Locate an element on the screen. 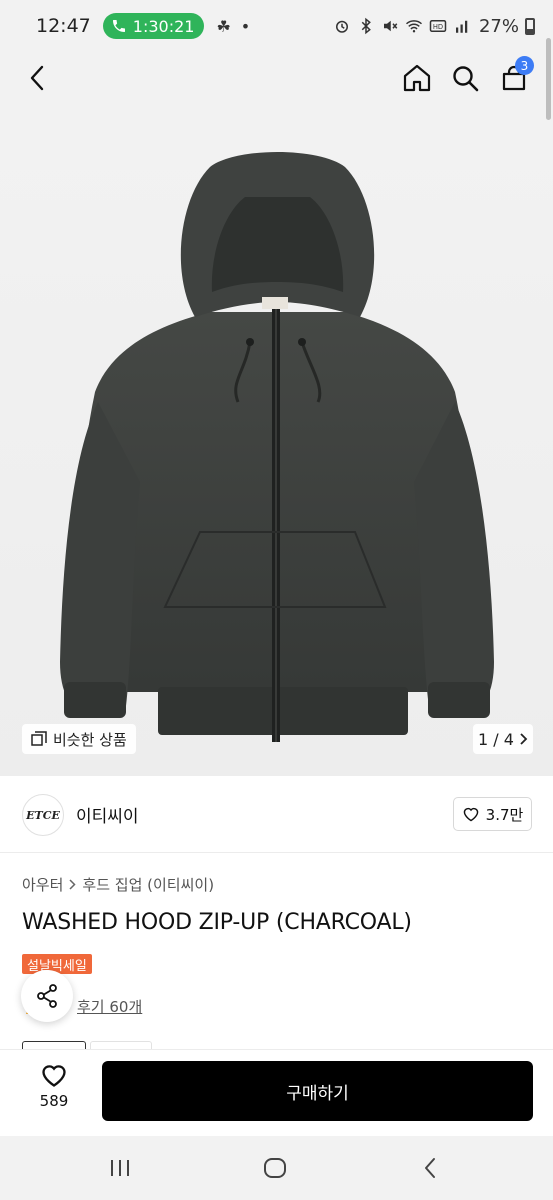 The width and height of the screenshot is (553, 1200). status-right-icons: HD 27% is located at coordinates (434, 26).